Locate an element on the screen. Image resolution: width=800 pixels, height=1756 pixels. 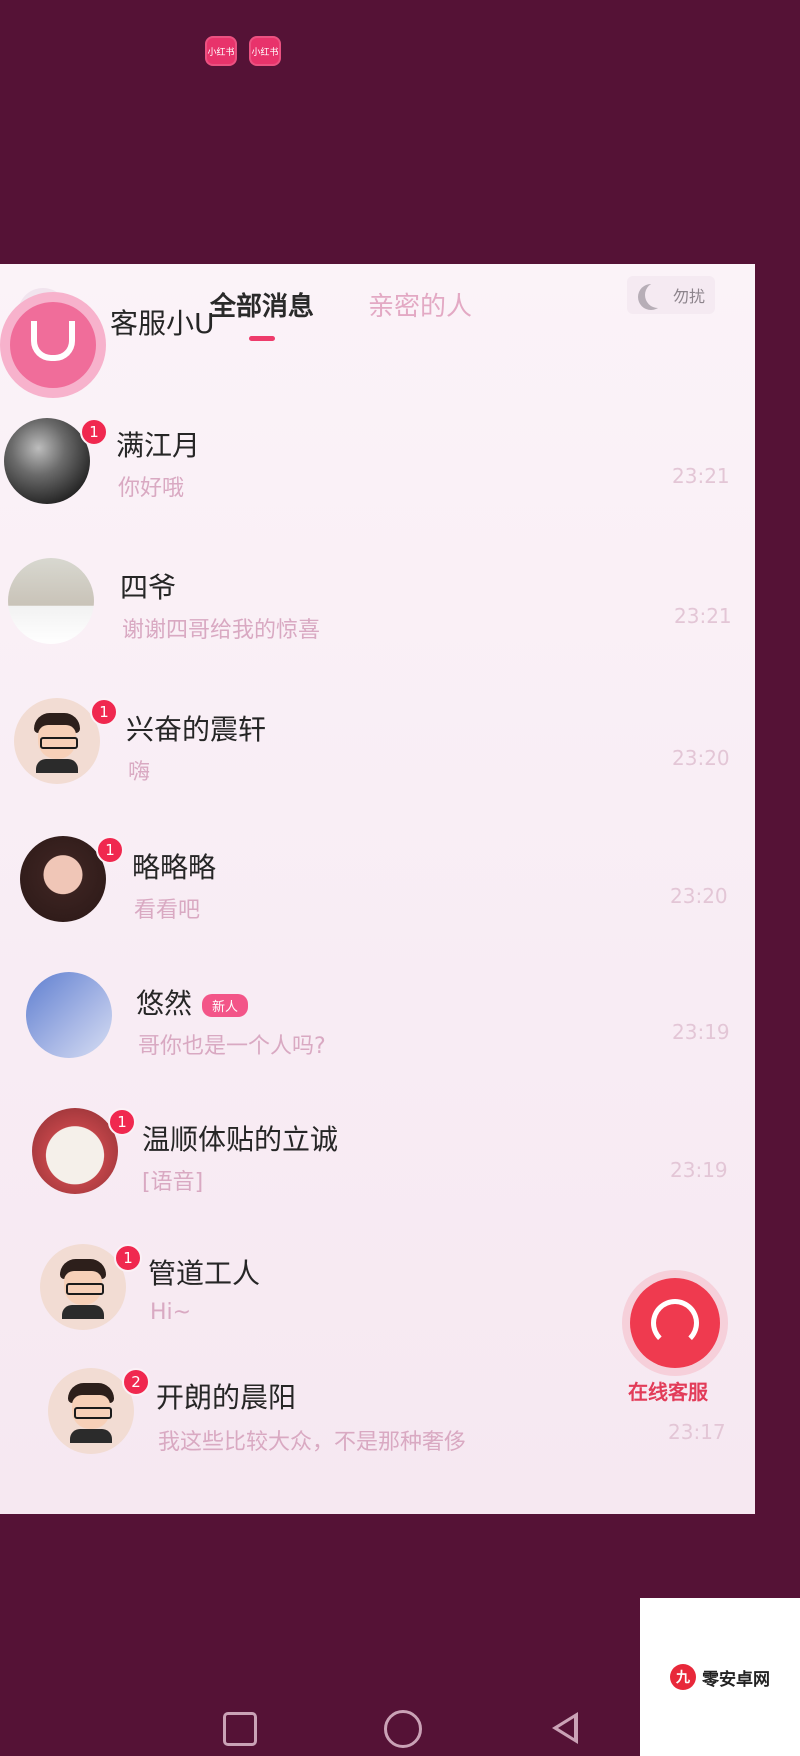
contact-name: 开朗的晨阳 is located at coordinates (226, 1397).